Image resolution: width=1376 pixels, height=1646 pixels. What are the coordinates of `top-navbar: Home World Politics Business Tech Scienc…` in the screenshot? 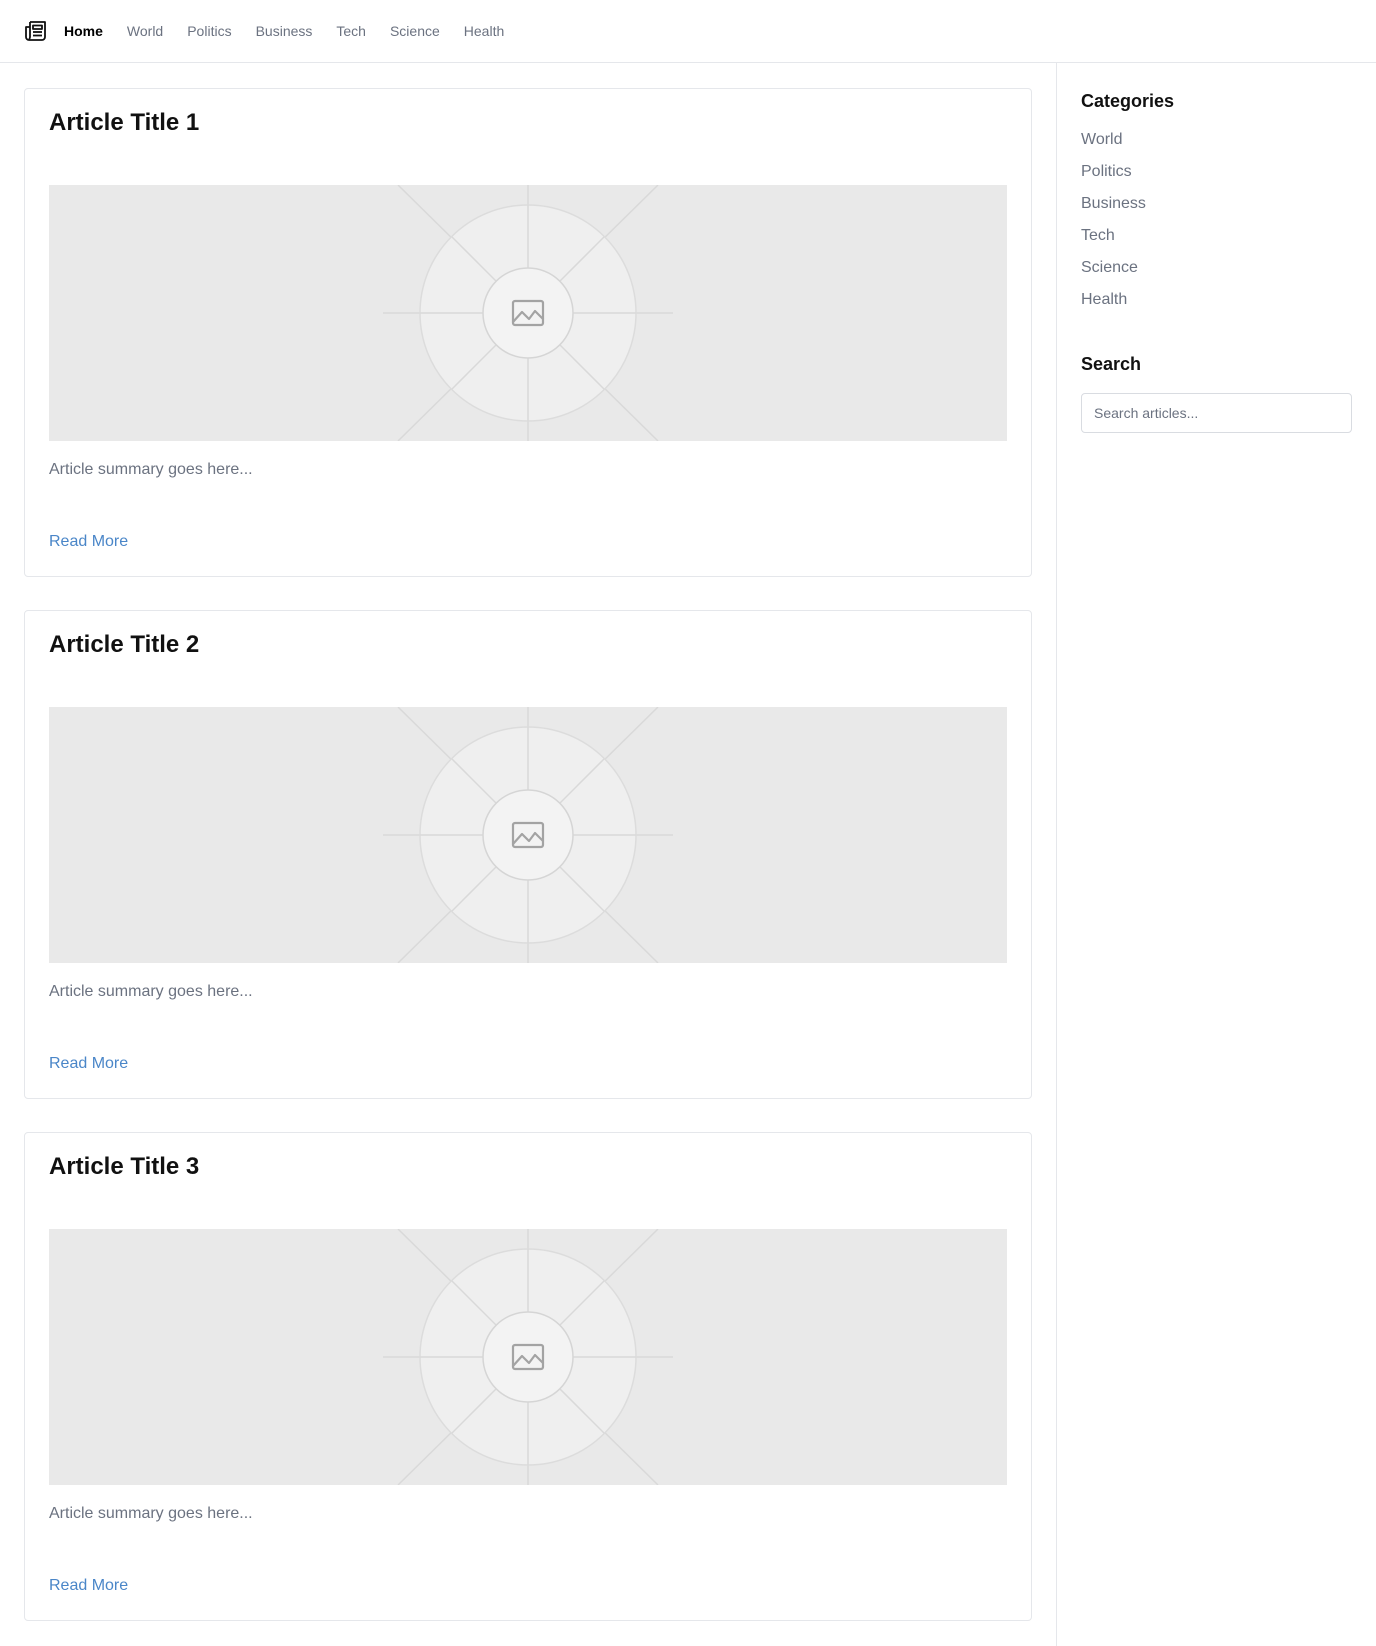 It's located at (688, 31).